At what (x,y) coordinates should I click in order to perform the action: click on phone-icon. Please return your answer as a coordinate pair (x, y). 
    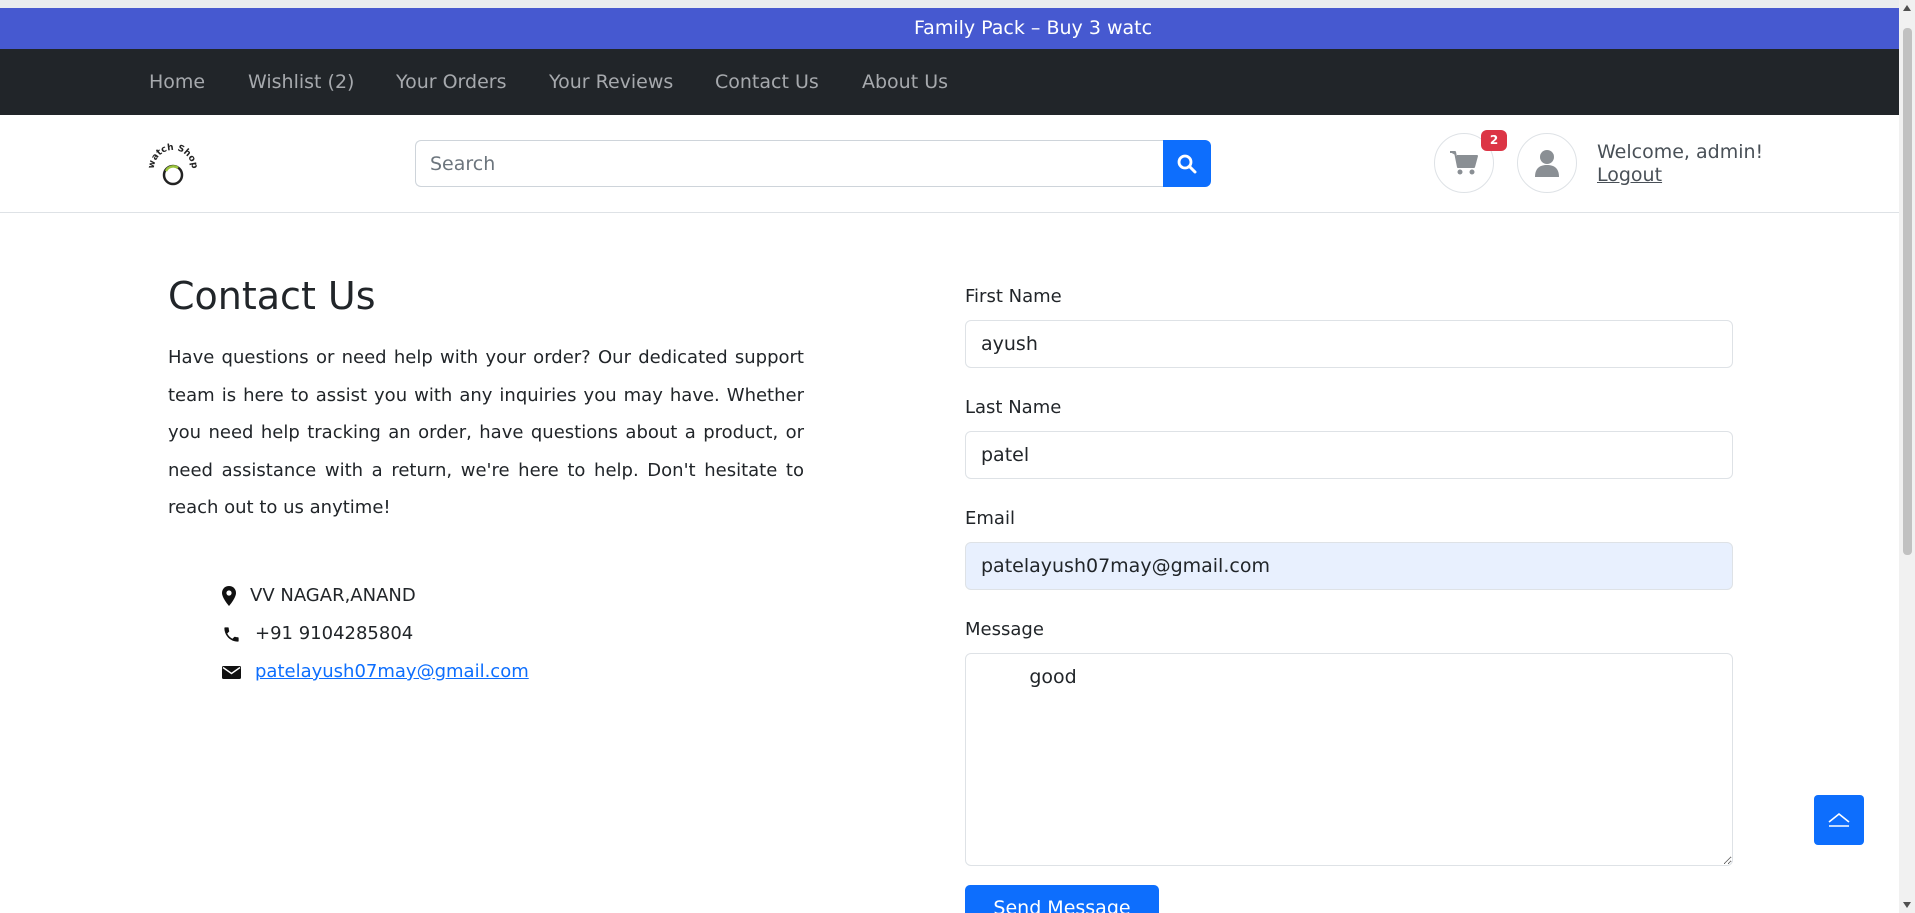
    Looking at the image, I should click on (231, 634).